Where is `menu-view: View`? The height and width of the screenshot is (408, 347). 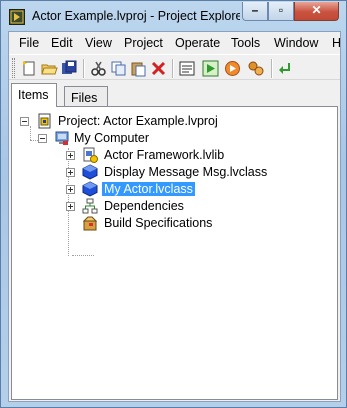 menu-view: View is located at coordinates (98, 43).